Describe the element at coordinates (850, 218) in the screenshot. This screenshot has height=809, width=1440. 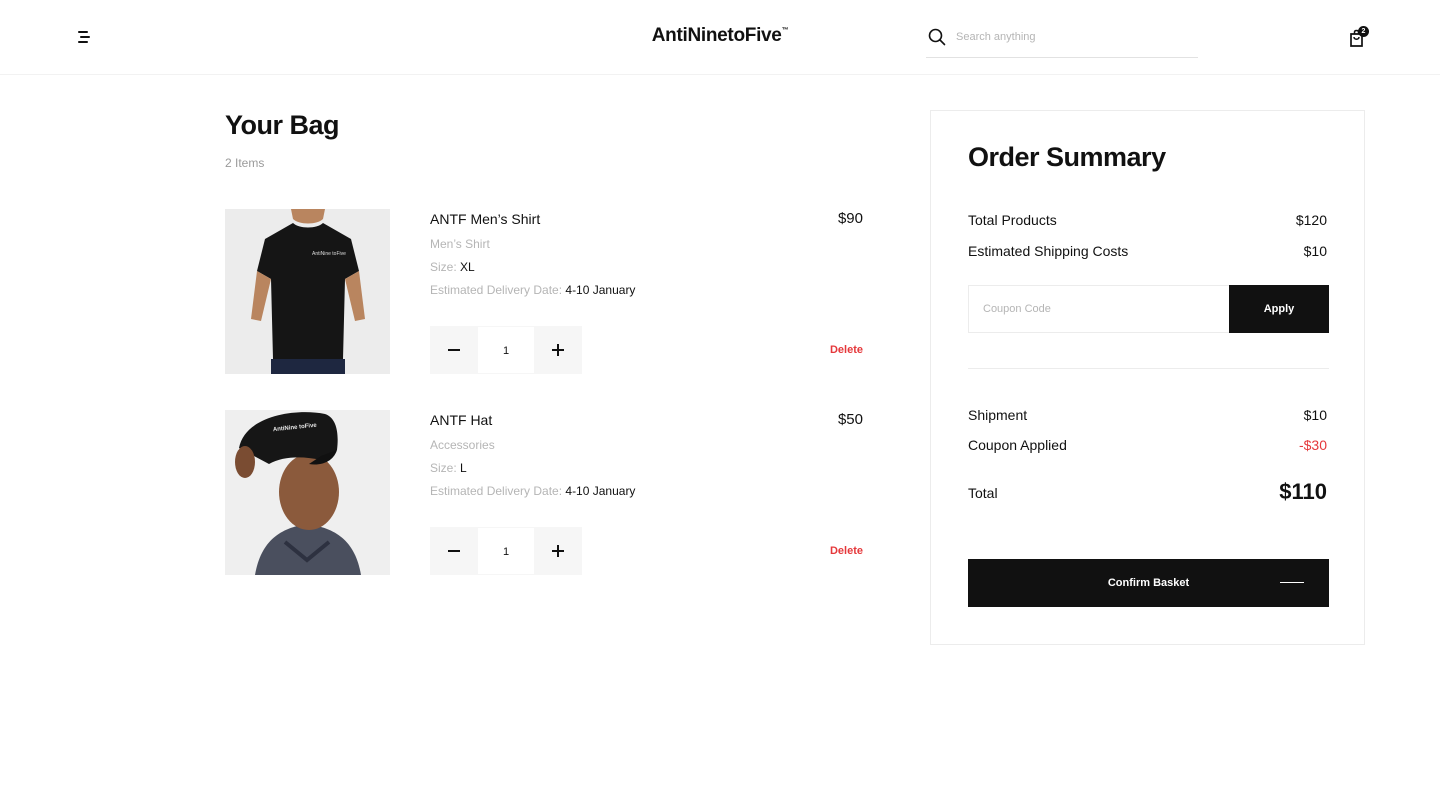
I see `item-price: $90` at that location.